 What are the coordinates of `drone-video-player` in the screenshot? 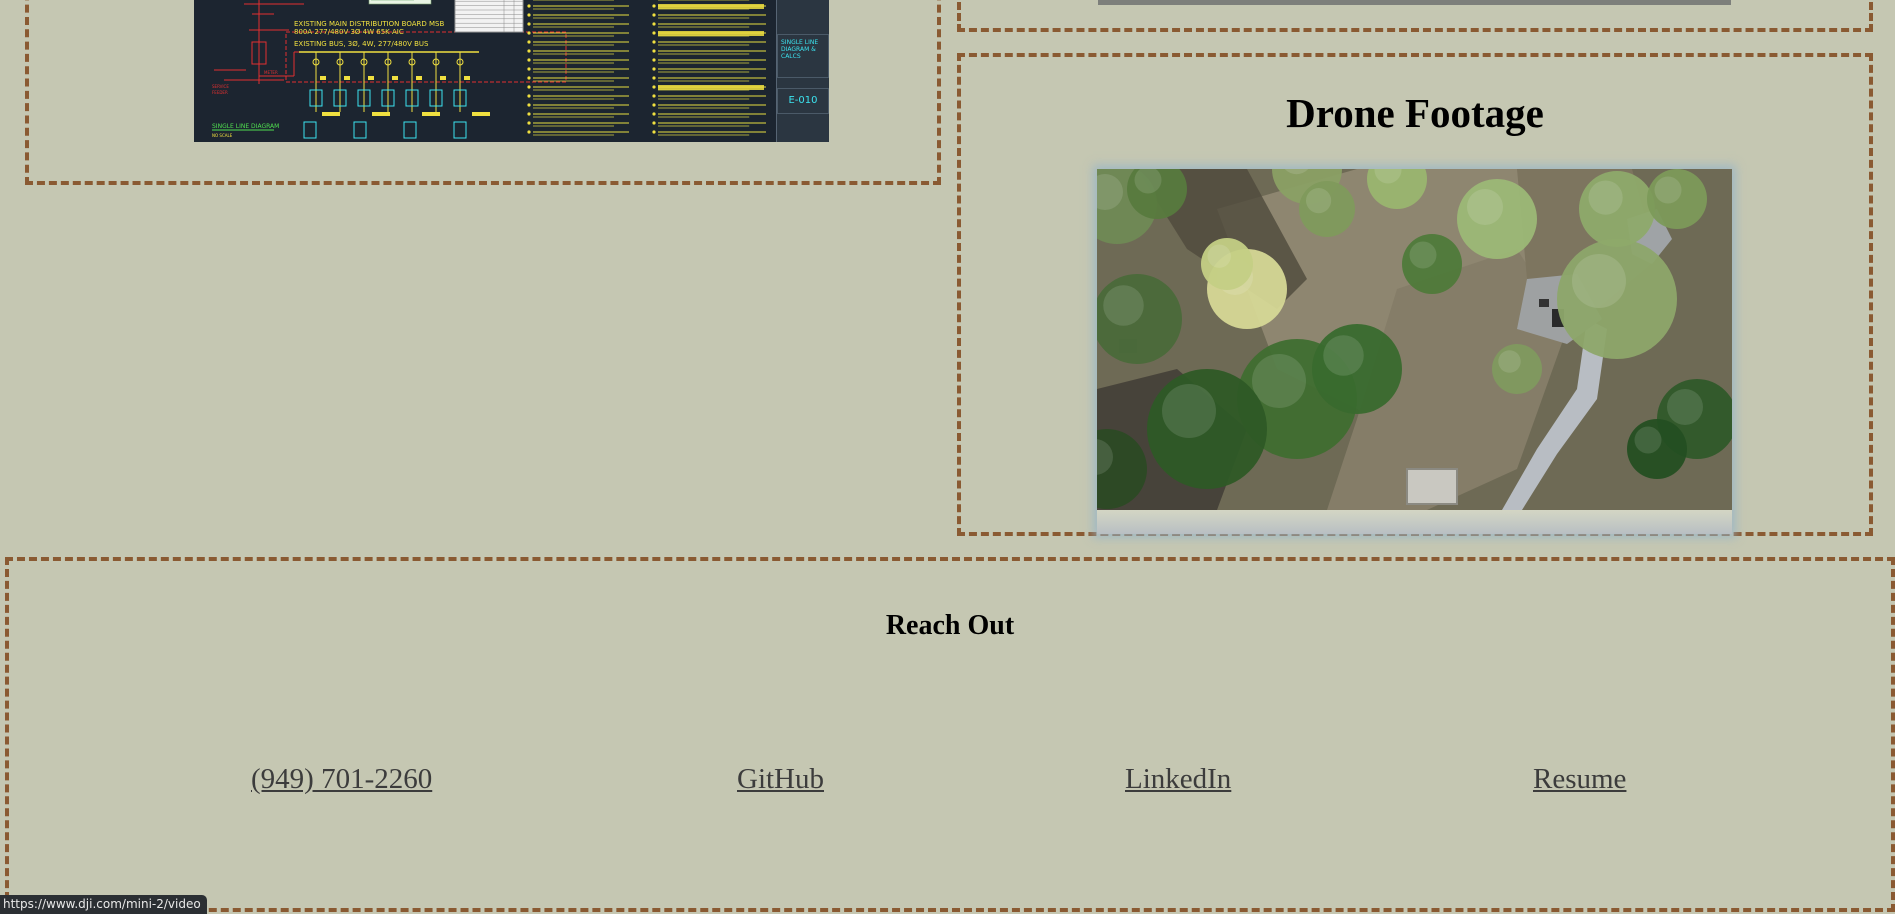 It's located at (1414, 351).